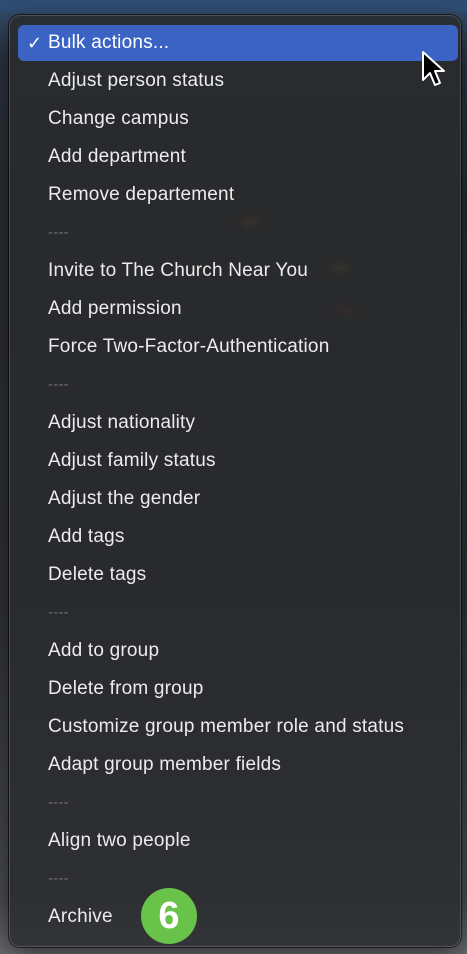  What do you see at coordinates (234, 81) in the screenshot?
I see `menu-item-adjust-person-status: Adjust person status` at bounding box center [234, 81].